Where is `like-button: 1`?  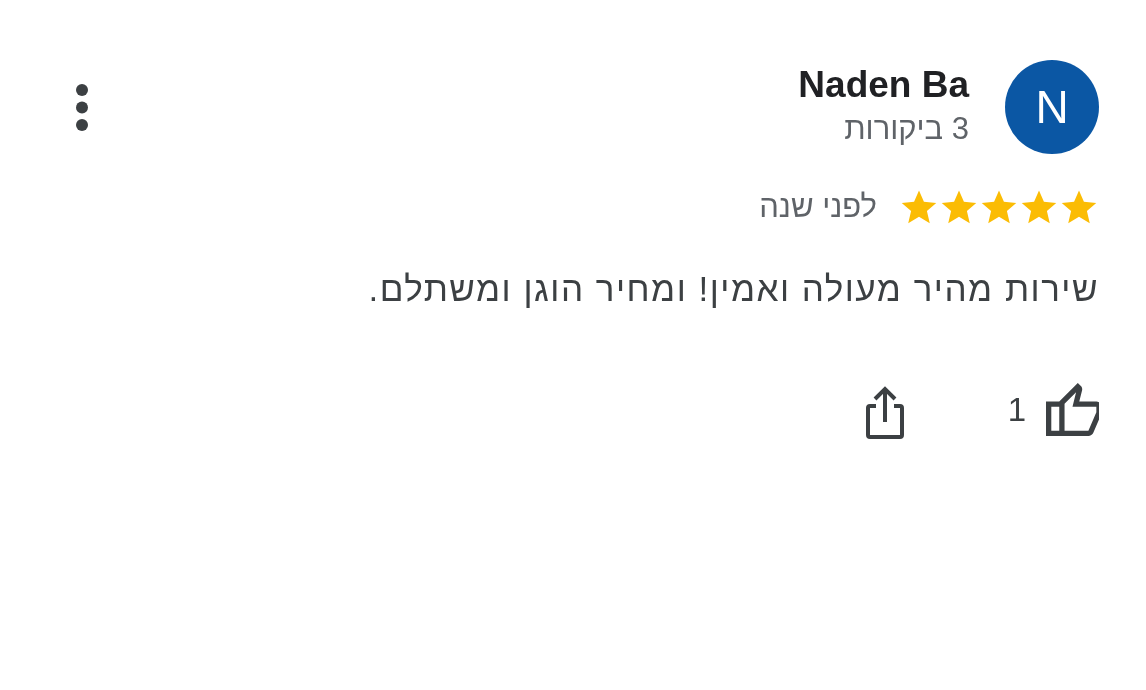 like-button: 1 is located at coordinates (1053, 409).